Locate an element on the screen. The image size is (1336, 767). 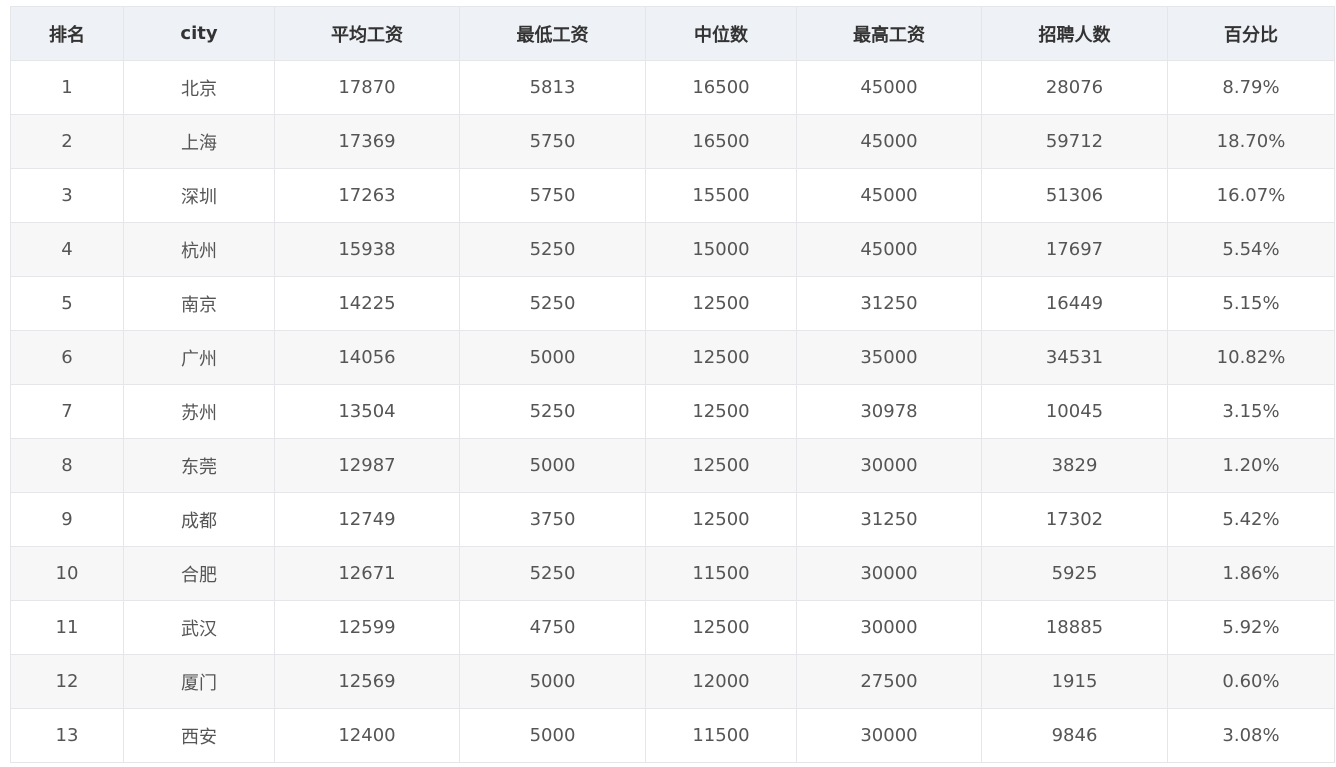
cell-rank: 4 is located at coordinates (67, 249).